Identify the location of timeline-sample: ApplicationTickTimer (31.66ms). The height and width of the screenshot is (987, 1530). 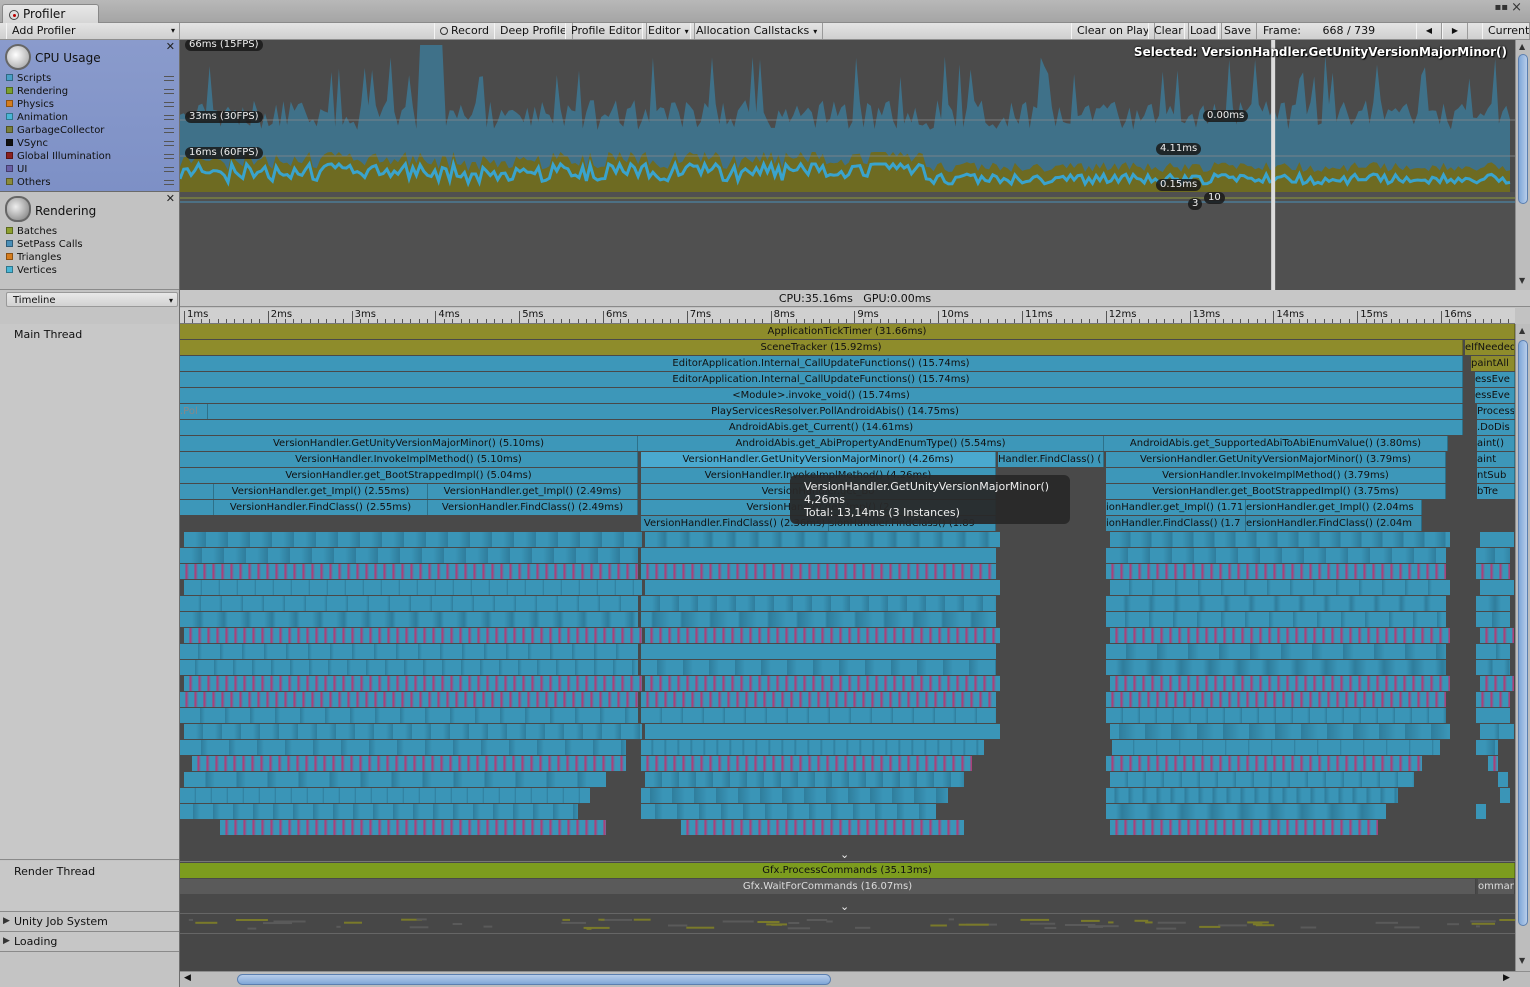
(847, 331).